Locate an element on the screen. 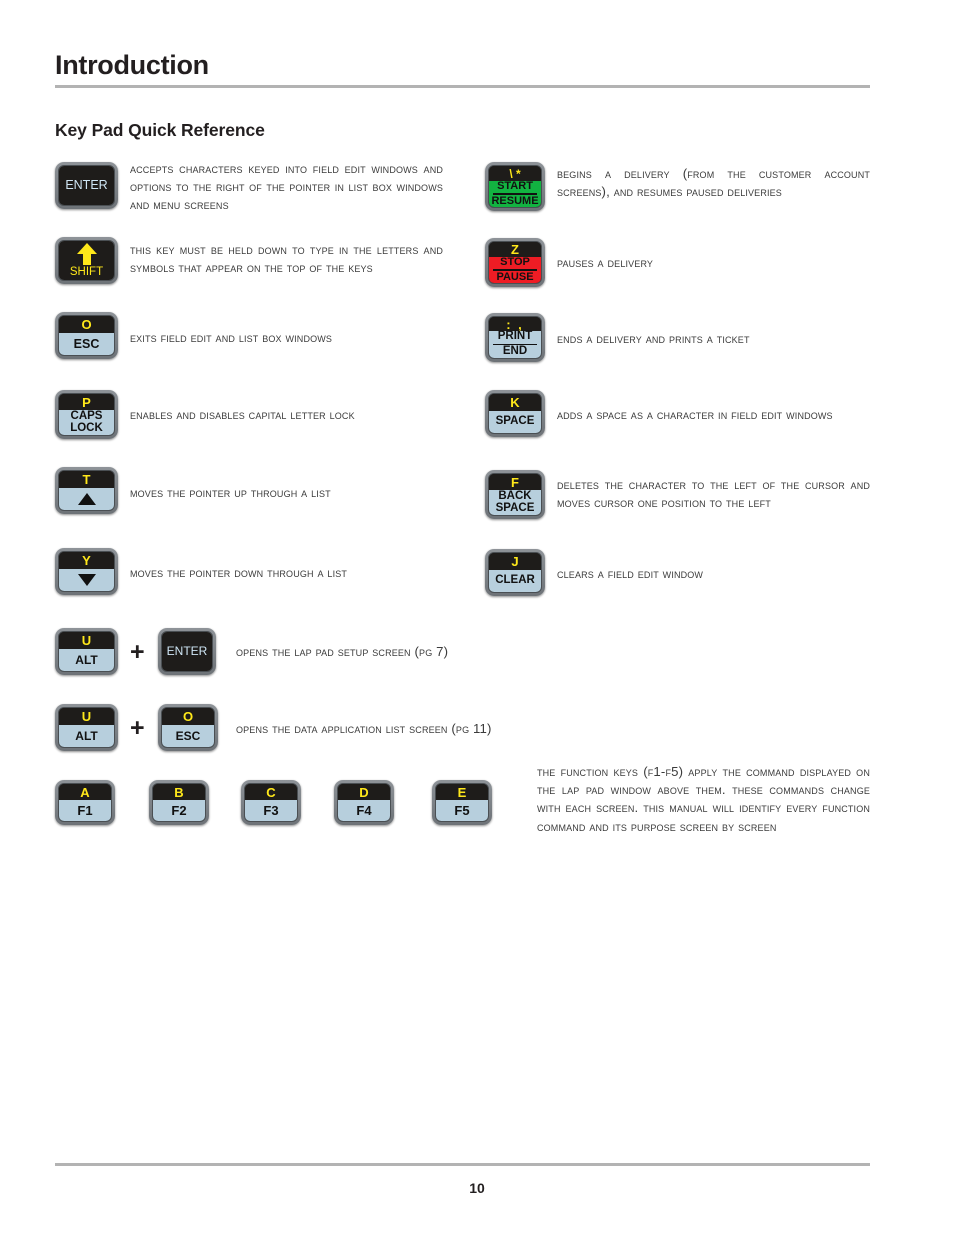 This screenshot has height=1235, width=954. key-f1-label: F1 is located at coordinates (85, 810).